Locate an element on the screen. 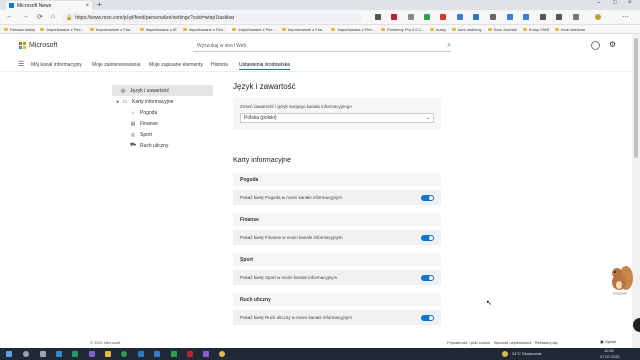  task-view-icon is located at coordinates (43, 354).